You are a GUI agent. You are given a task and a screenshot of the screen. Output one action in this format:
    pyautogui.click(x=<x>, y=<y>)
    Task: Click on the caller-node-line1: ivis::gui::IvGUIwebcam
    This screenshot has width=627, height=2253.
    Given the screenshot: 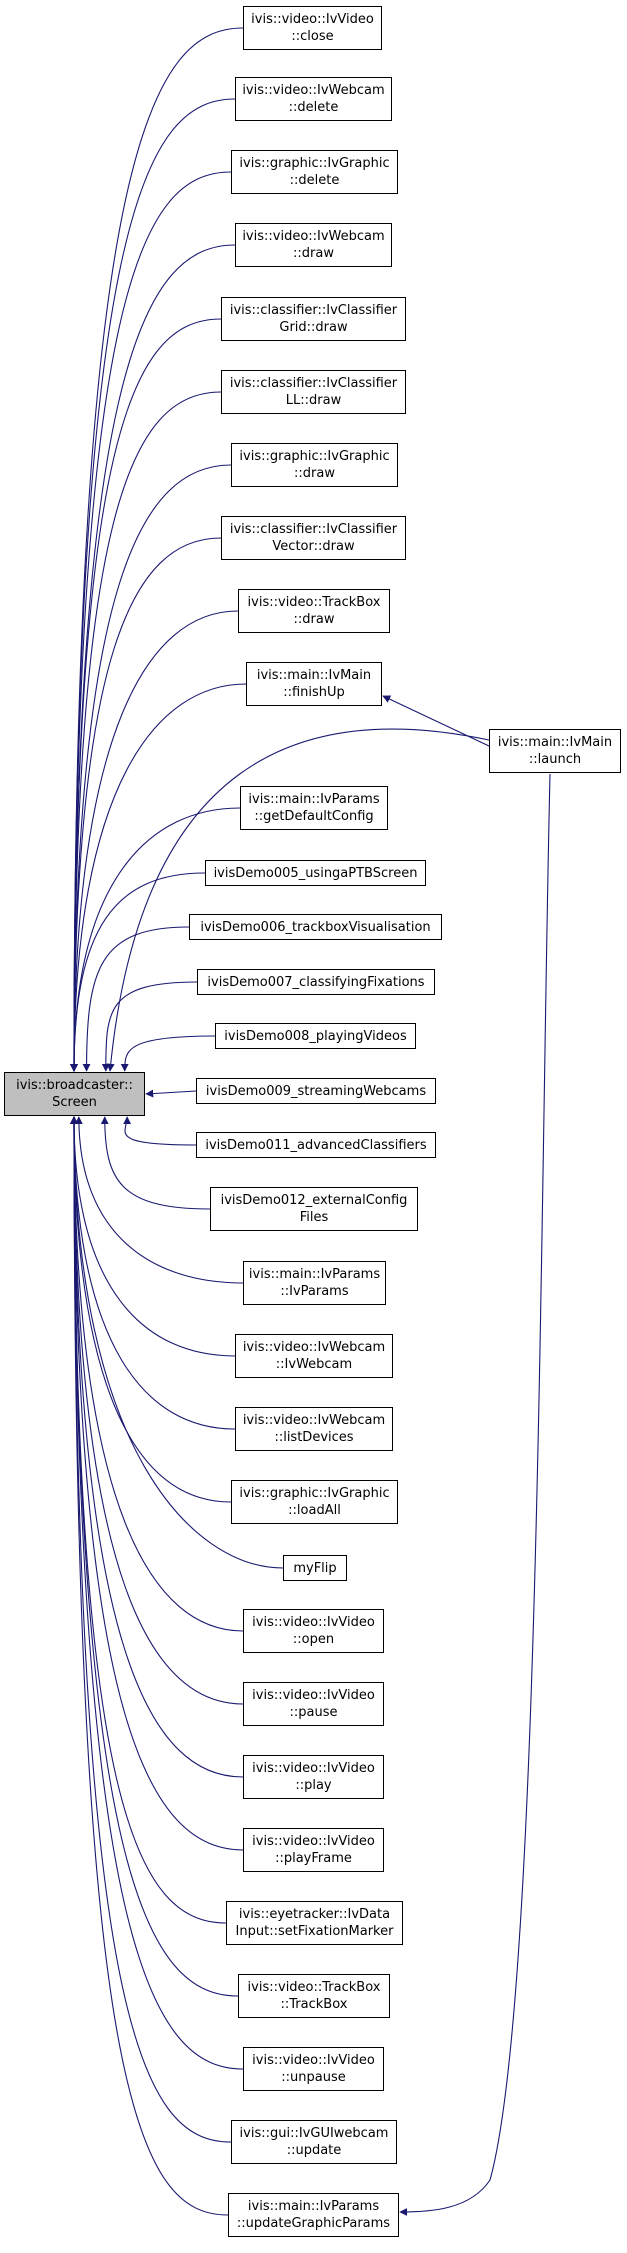 What is the action you would take?
    pyautogui.click(x=314, y=2133)
    